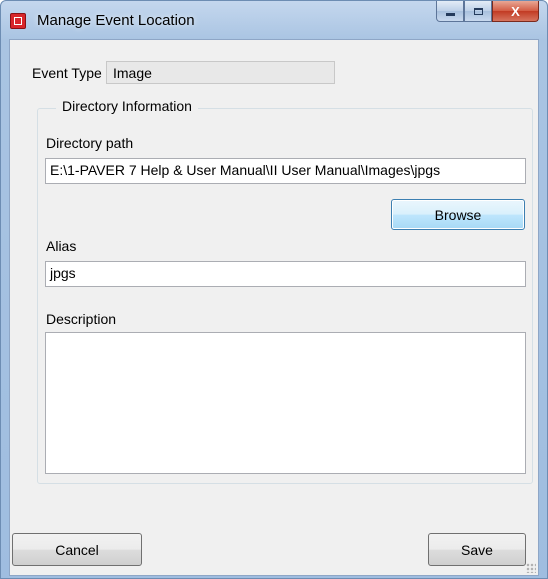 The height and width of the screenshot is (579, 548). Describe the element at coordinates (220, 72) in the screenshot. I see `event-type-value: Image` at that location.